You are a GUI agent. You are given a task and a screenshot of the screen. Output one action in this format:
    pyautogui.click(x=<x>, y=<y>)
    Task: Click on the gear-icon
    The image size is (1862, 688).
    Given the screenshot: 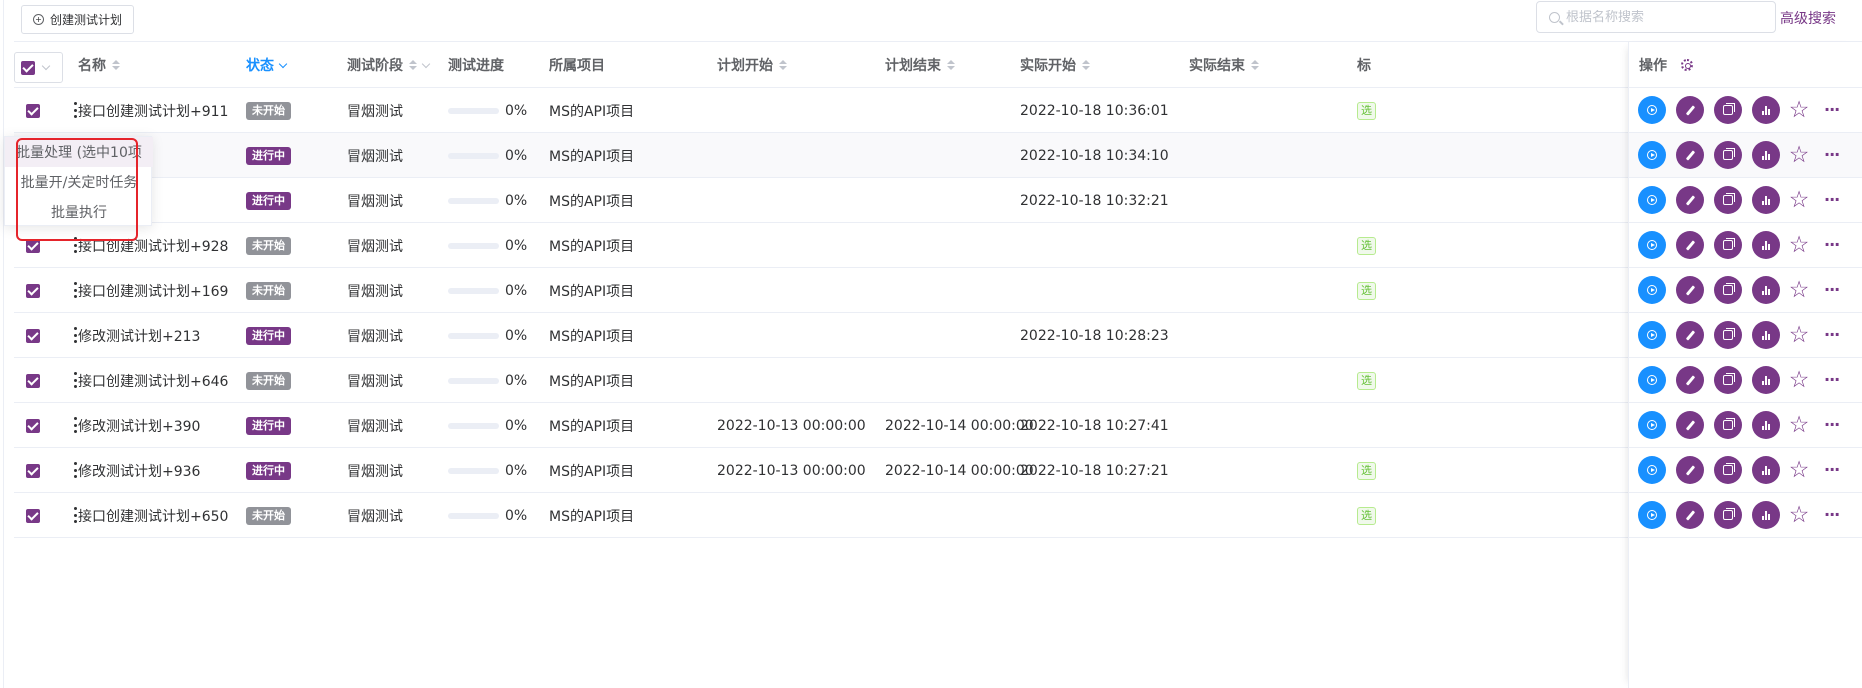 What is the action you would take?
    pyautogui.click(x=1687, y=64)
    